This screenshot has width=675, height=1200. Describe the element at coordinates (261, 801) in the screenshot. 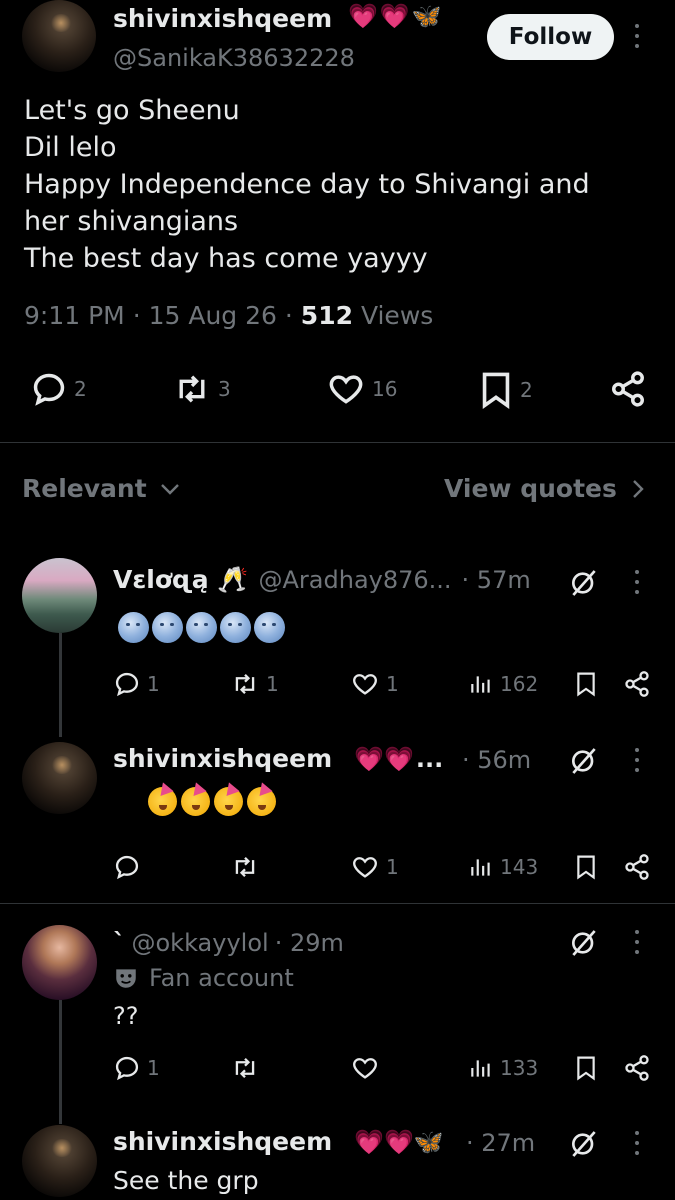

I see `partying-face-icon` at that location.